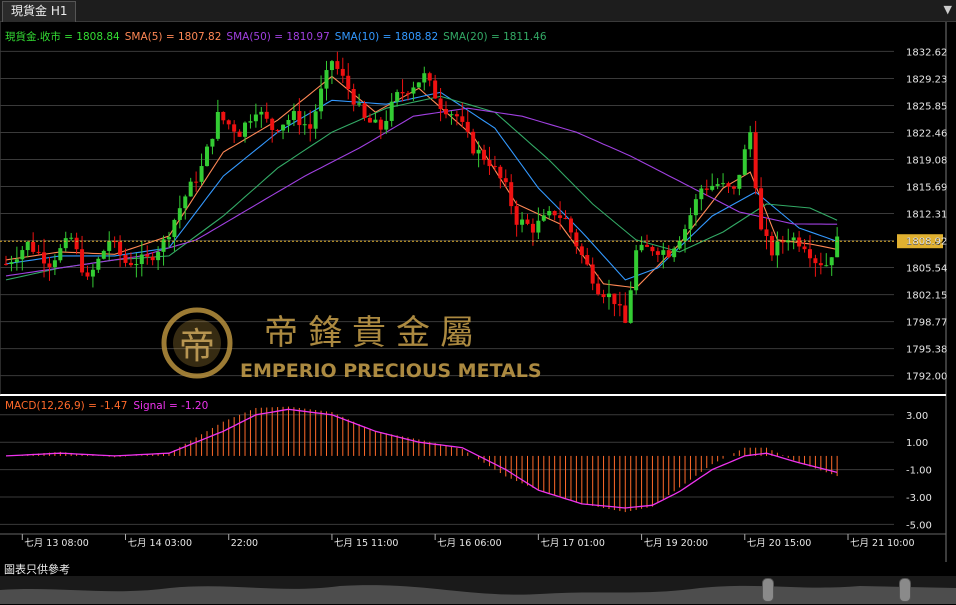 The height and width of the screenshot is (605, 956). I want to click on price-tick-label: 1825.85, so click(926, 106).